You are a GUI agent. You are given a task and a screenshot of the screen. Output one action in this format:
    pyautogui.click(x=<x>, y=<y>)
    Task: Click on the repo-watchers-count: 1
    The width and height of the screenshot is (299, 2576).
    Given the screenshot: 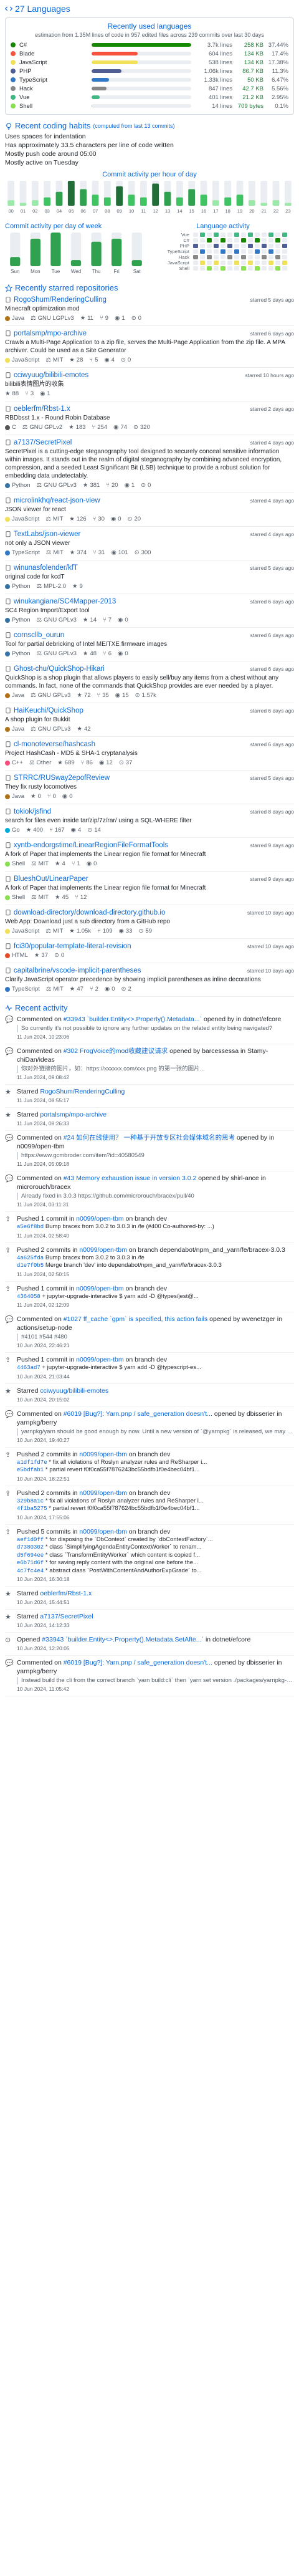 What is the action you would take?
    pyautogui.click(x=48, y=393)
    